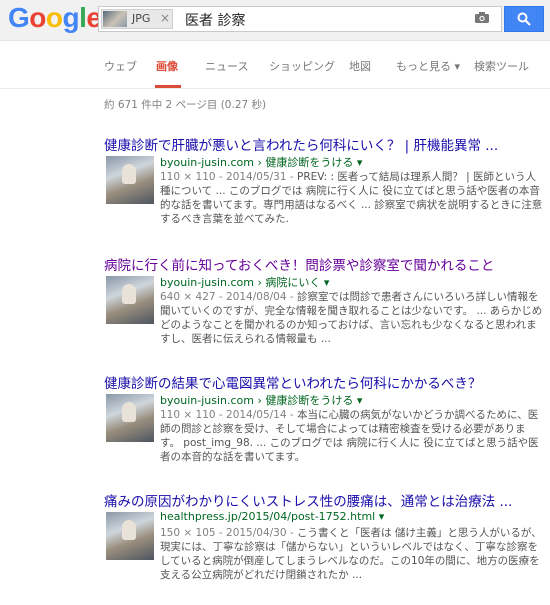 This screenshot has width=550, height=605. I want to click on search-button, so click(524, 19).